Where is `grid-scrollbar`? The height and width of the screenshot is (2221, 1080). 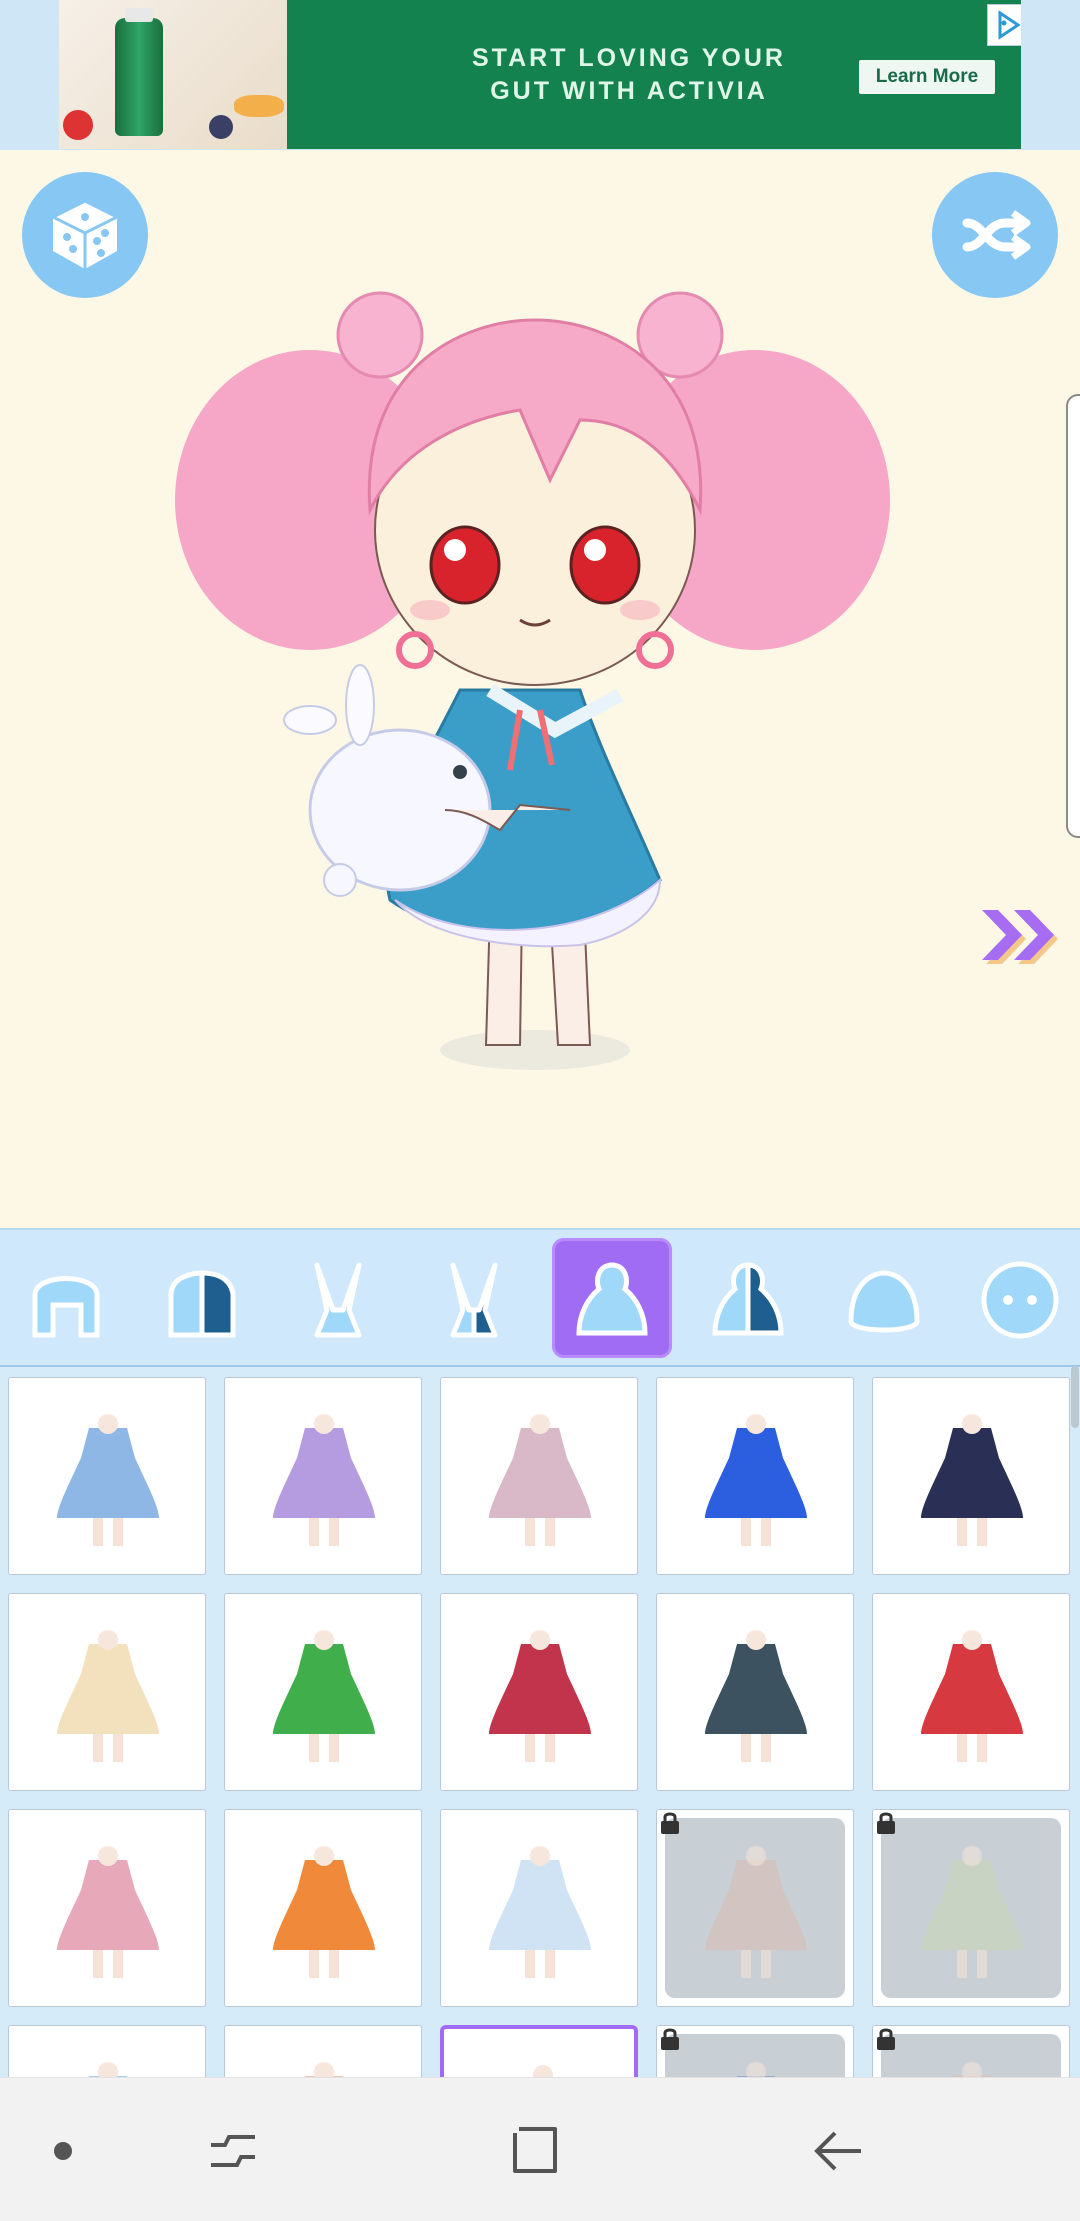 grid-scrollbar is located at coordinates (1075, 1397).